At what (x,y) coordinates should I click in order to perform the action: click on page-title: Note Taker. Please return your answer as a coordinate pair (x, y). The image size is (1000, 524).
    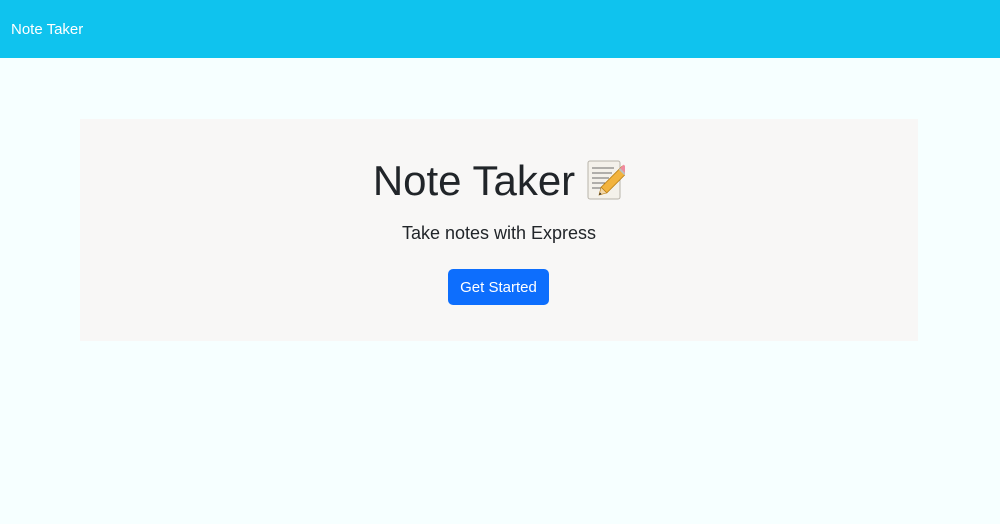
    Looking at the image, I should click on (499, 181).